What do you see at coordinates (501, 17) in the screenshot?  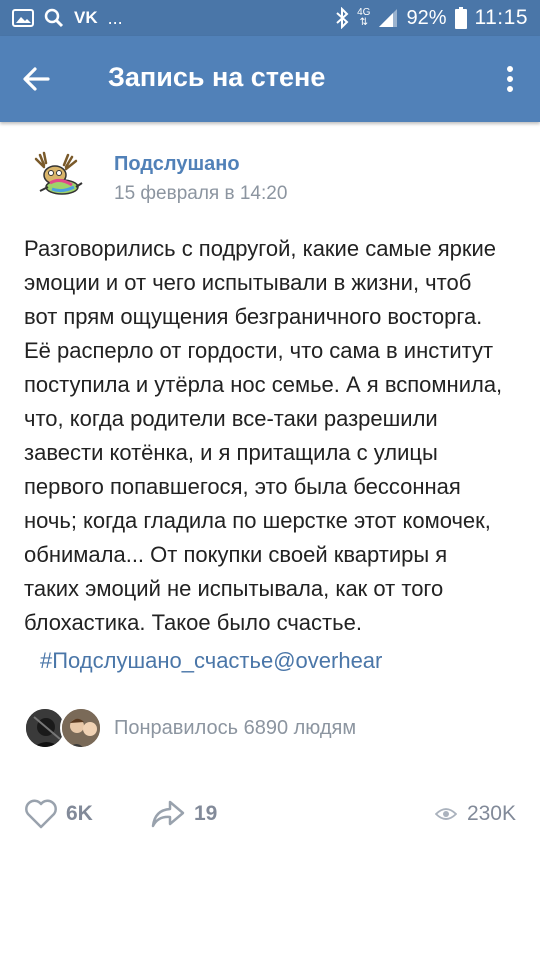 I see `clock: 11:15` at bounding box center [501, 17].